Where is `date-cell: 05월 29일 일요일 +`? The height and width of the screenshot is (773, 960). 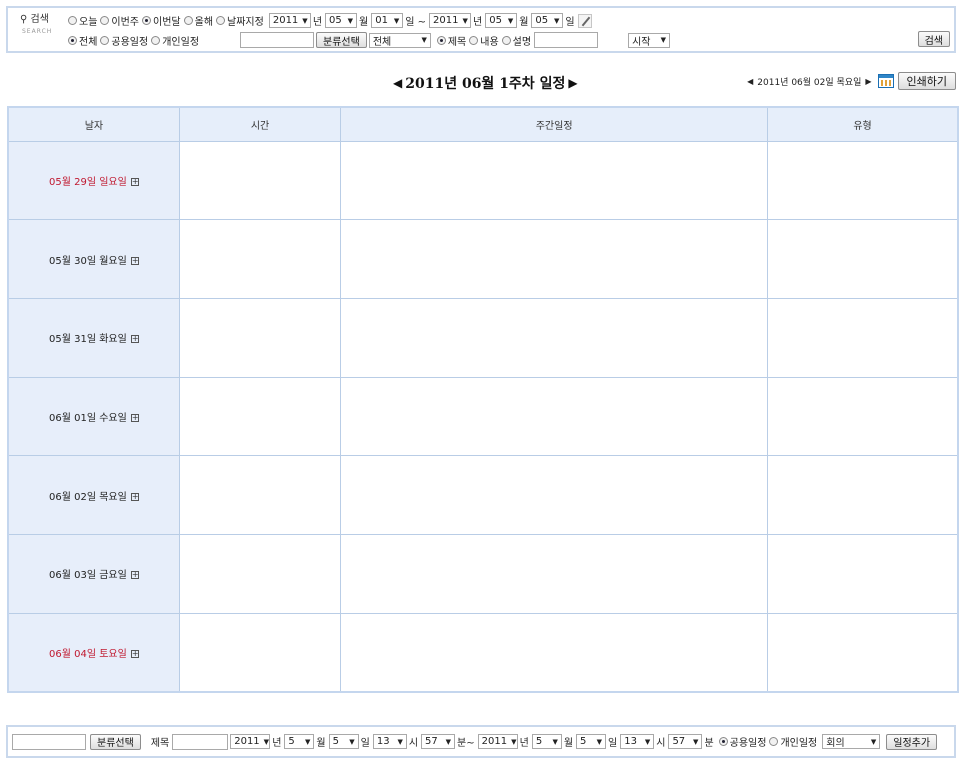 date-cell: 05월 29일 일요일 + is located at coordinates (93, 180).